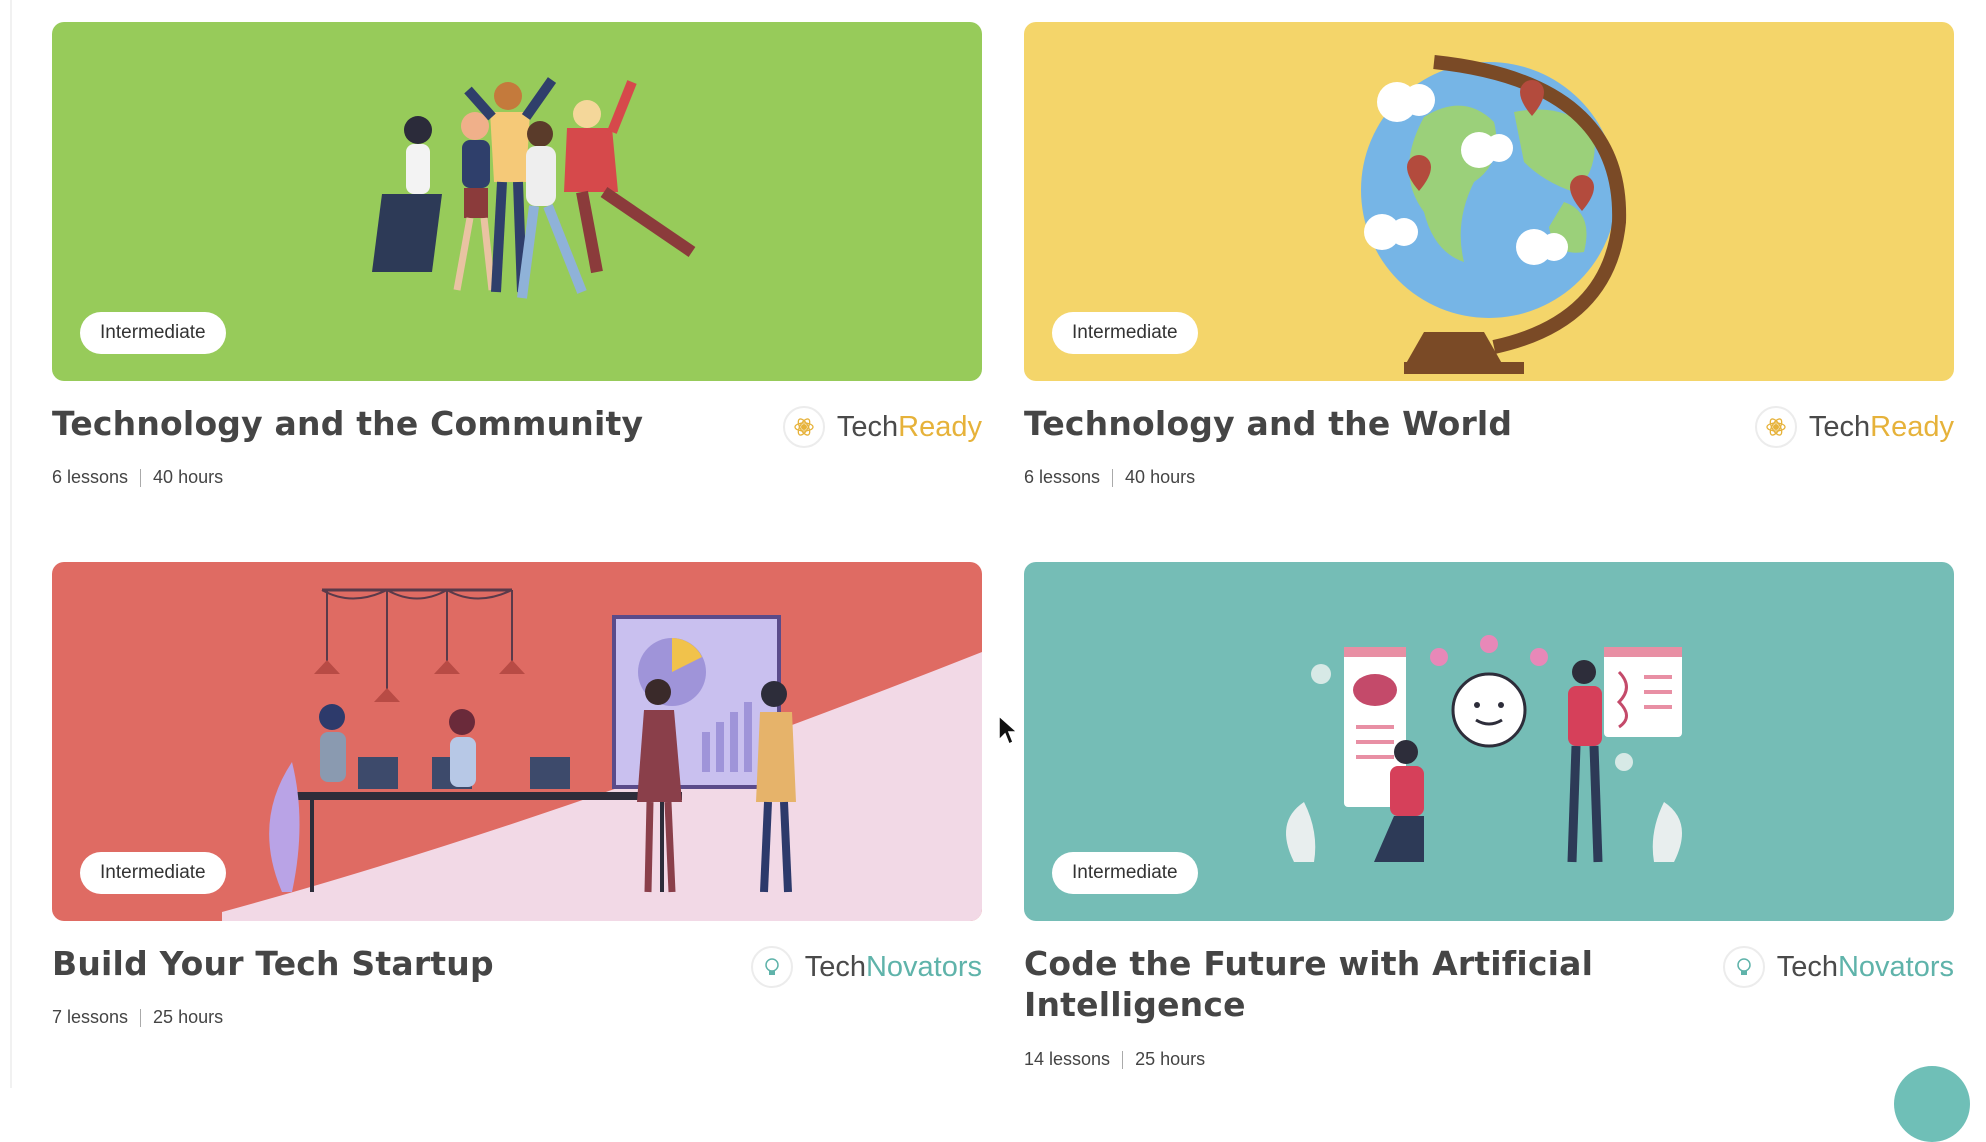  I want to click on course-meta: 7 lessons 25 hours, so click(137, 1017).